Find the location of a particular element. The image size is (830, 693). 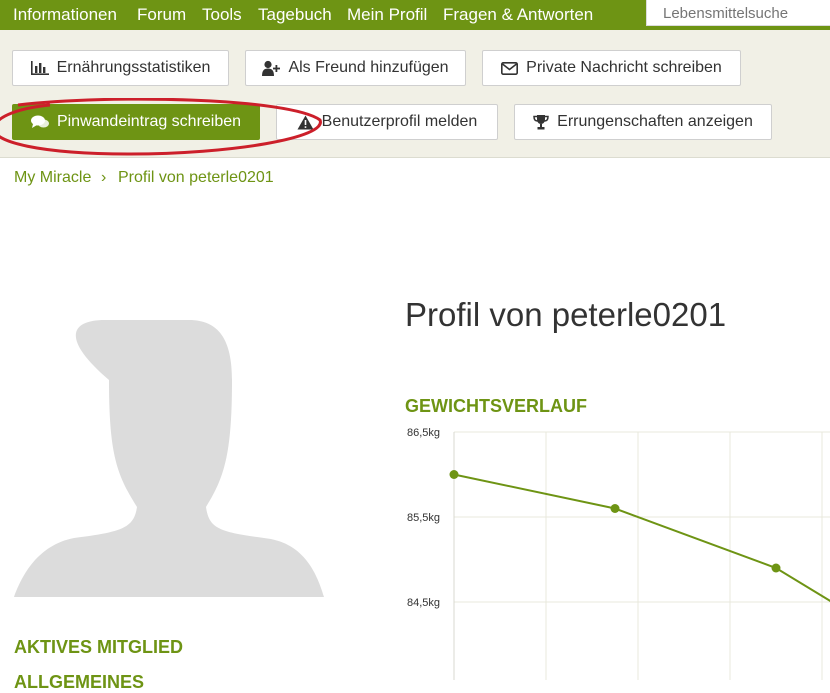

wall-post-button: Pinwandeintrag schreiben is located at coordinates (136, 122).